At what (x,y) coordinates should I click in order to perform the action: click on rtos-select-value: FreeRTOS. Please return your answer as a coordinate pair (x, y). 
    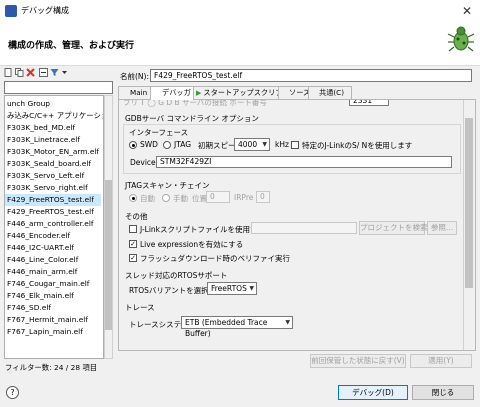
    Looking at the image, I should click on (229, 288).